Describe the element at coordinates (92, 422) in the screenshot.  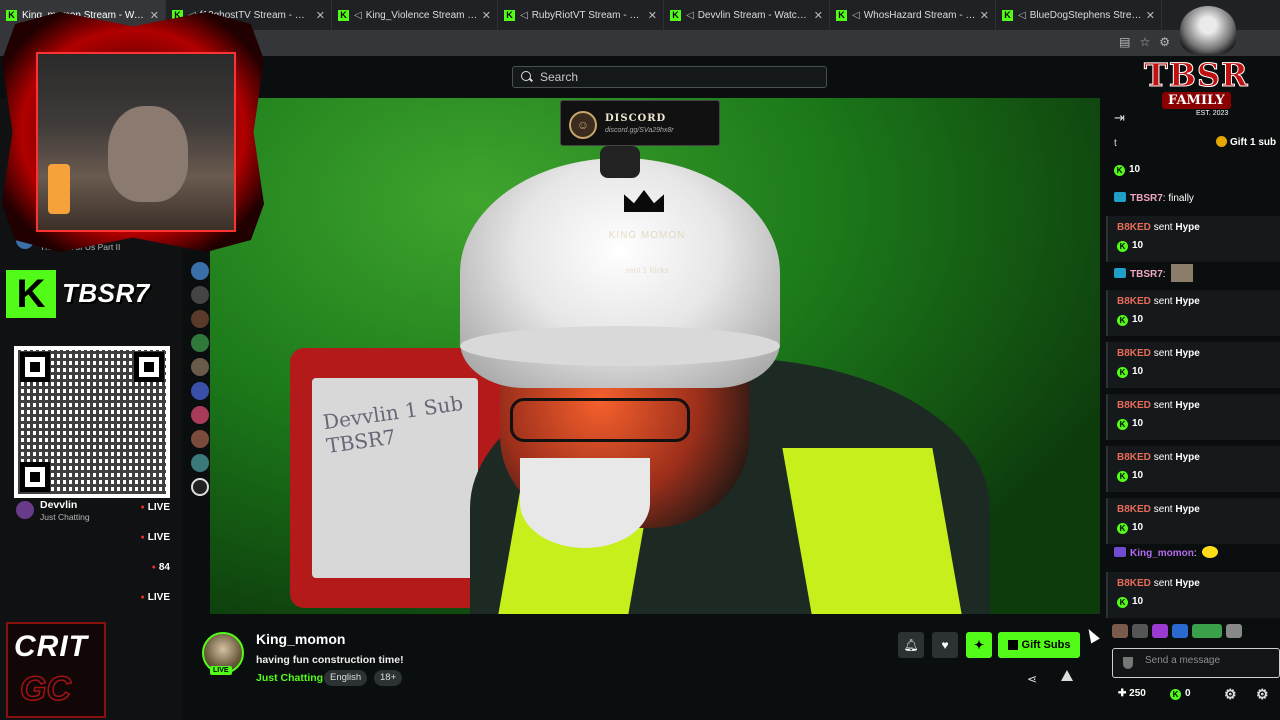
I see `qr-code` at that location.